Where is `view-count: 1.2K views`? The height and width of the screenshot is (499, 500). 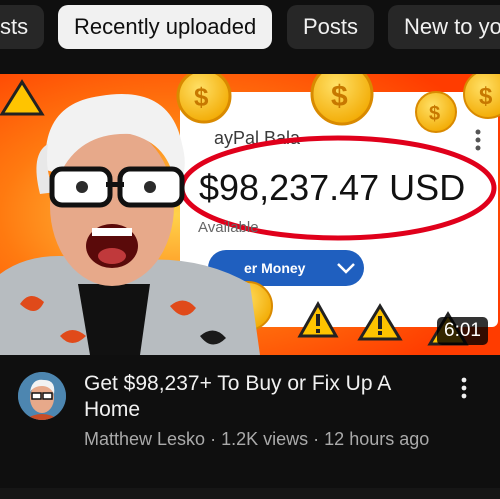
view-count: 1.2K views is located at coordinates (265, 439).